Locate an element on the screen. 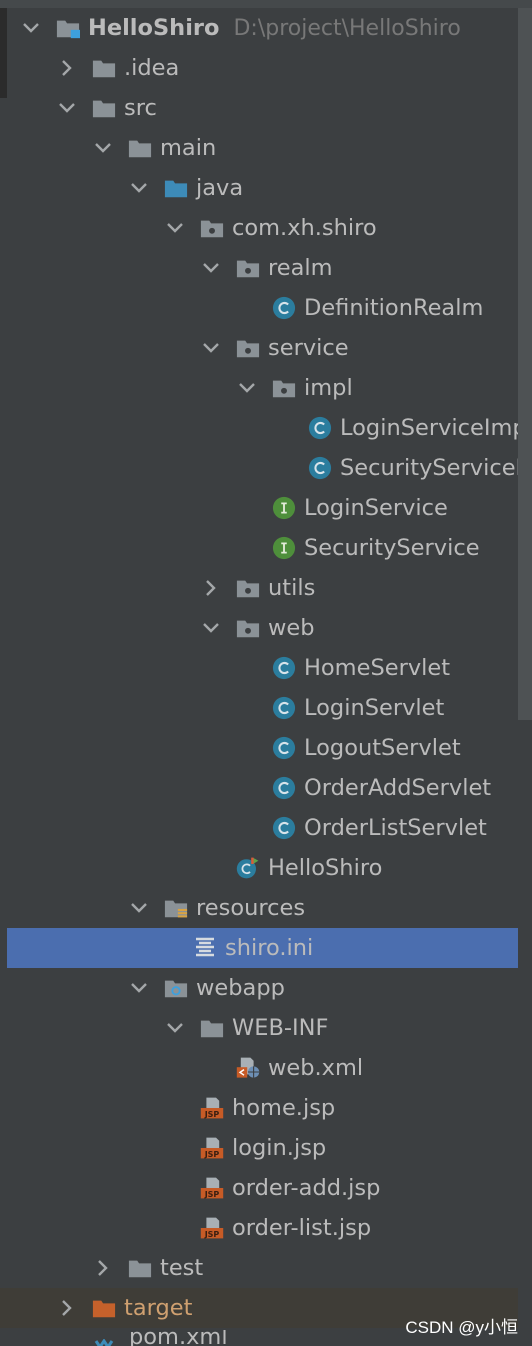 Image resolution: width=532 pixels, height=1346 pixels. interface-icon is located at coordinates (284, 548).